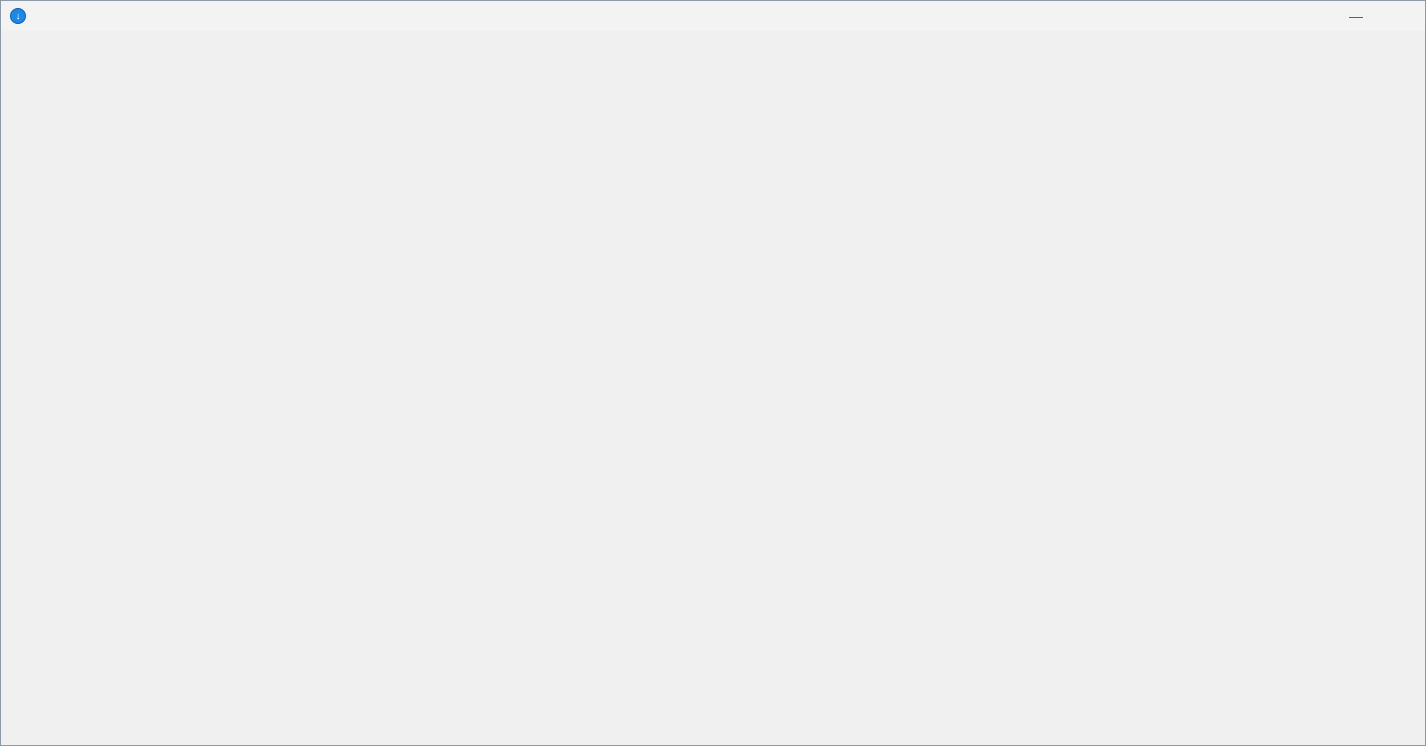 The height and width of the screenshot is (746, 1426). What do you see at coordinates (713, 16) in the screenshot?
I see `title-bar: ↓ —` at bounding box center [713, 16].